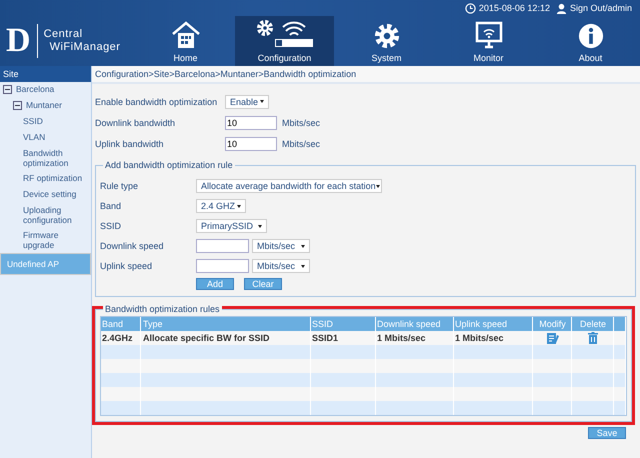 The image size is (640, 458). What do you see at coordinates (45, 90) in the screenshot?
I see `tree-item: Barcelona` at bounding box center [45, 90].